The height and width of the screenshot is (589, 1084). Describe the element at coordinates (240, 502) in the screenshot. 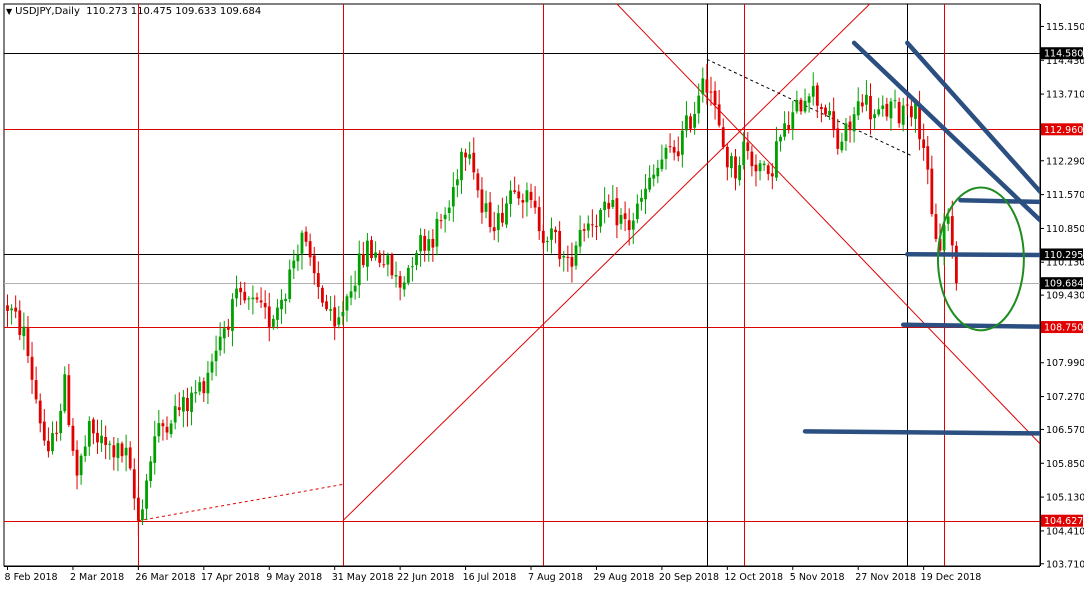

I see `trend-line` at that location.